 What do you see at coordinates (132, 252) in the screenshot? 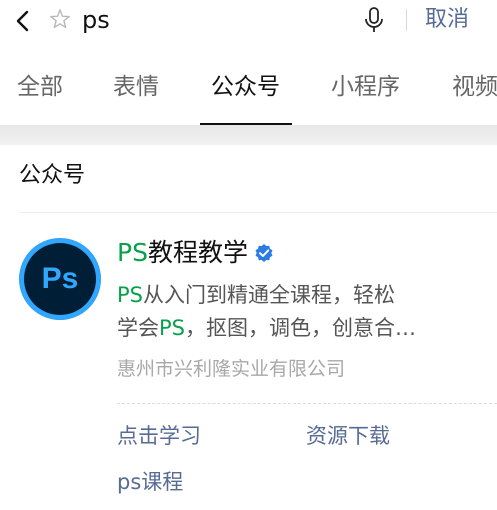
I see `account-name-highlight: PS` at bounding box center [132, 252].